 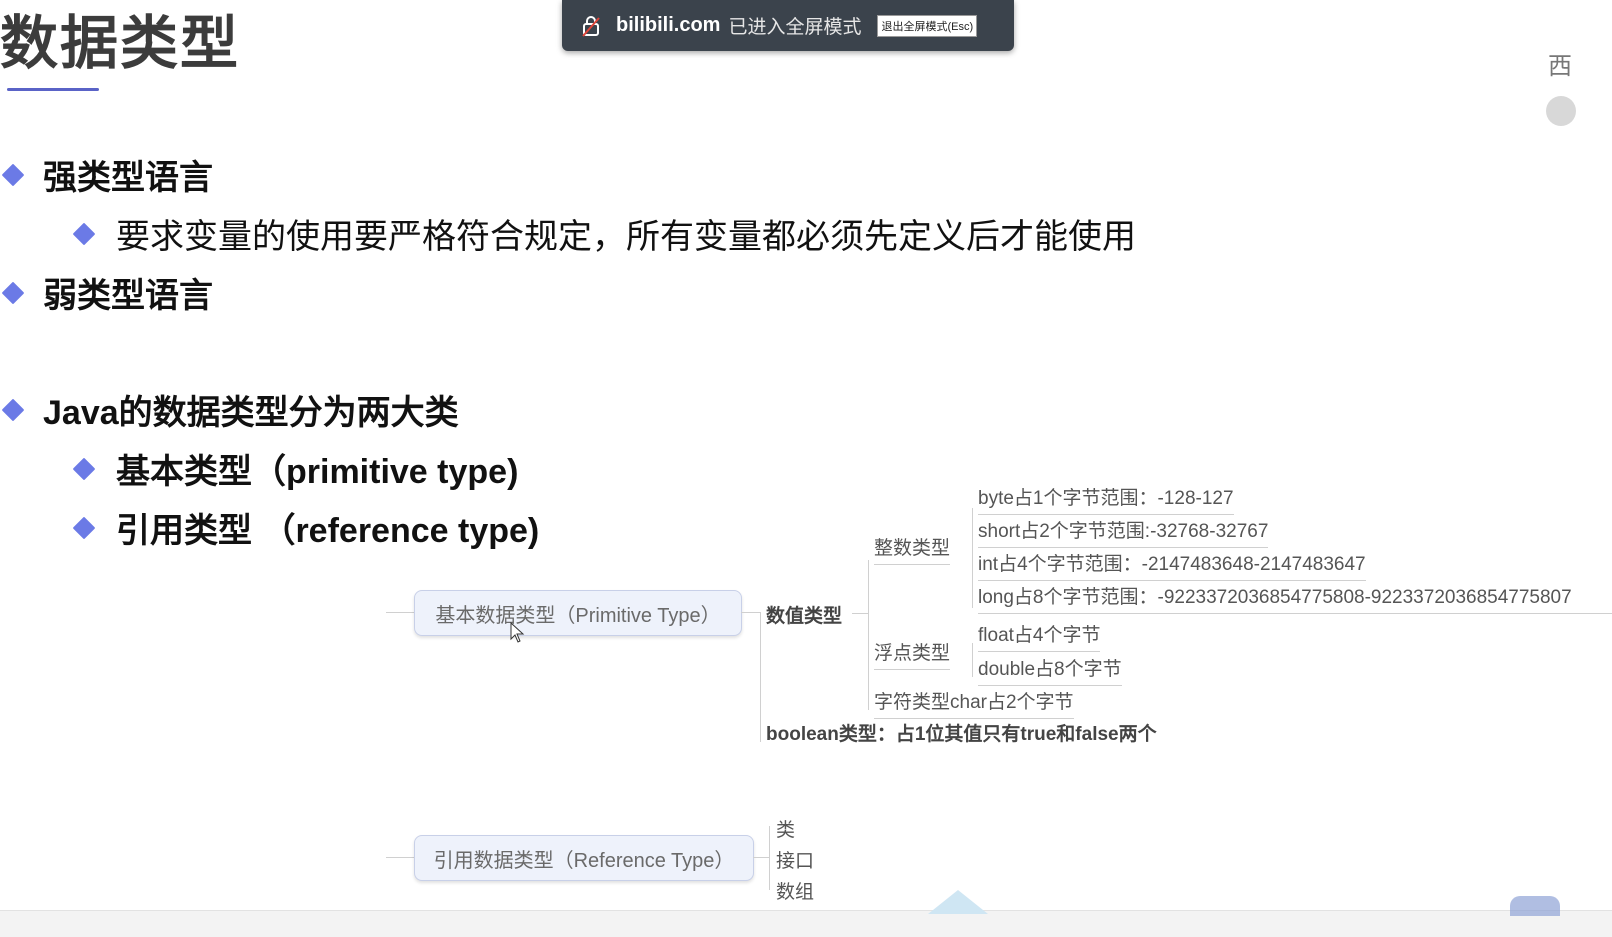 I want to click on edge-partial-button, so click(x=1561, y=111).